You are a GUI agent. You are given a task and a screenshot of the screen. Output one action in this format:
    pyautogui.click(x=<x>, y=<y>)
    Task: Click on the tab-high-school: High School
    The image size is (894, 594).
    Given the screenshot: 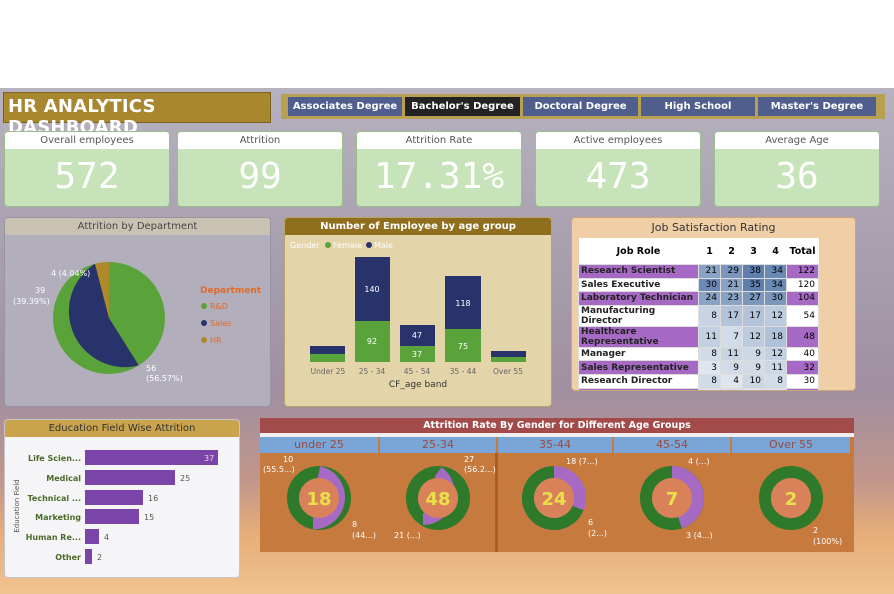 What is the action you would take?
    pyautogui.click(x=698, y=106)
    